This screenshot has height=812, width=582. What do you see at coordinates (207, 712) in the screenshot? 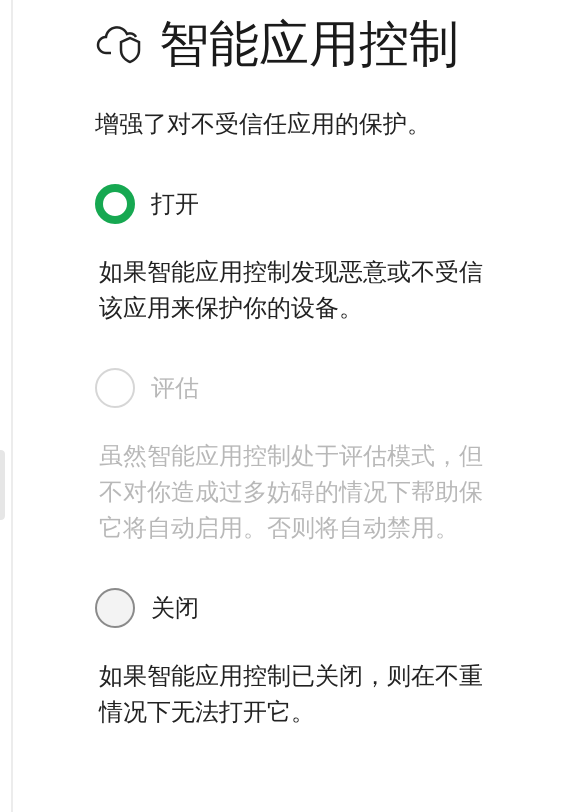
I see `option-description: 情况下无法打开它。` at bounding box center [207, 712].